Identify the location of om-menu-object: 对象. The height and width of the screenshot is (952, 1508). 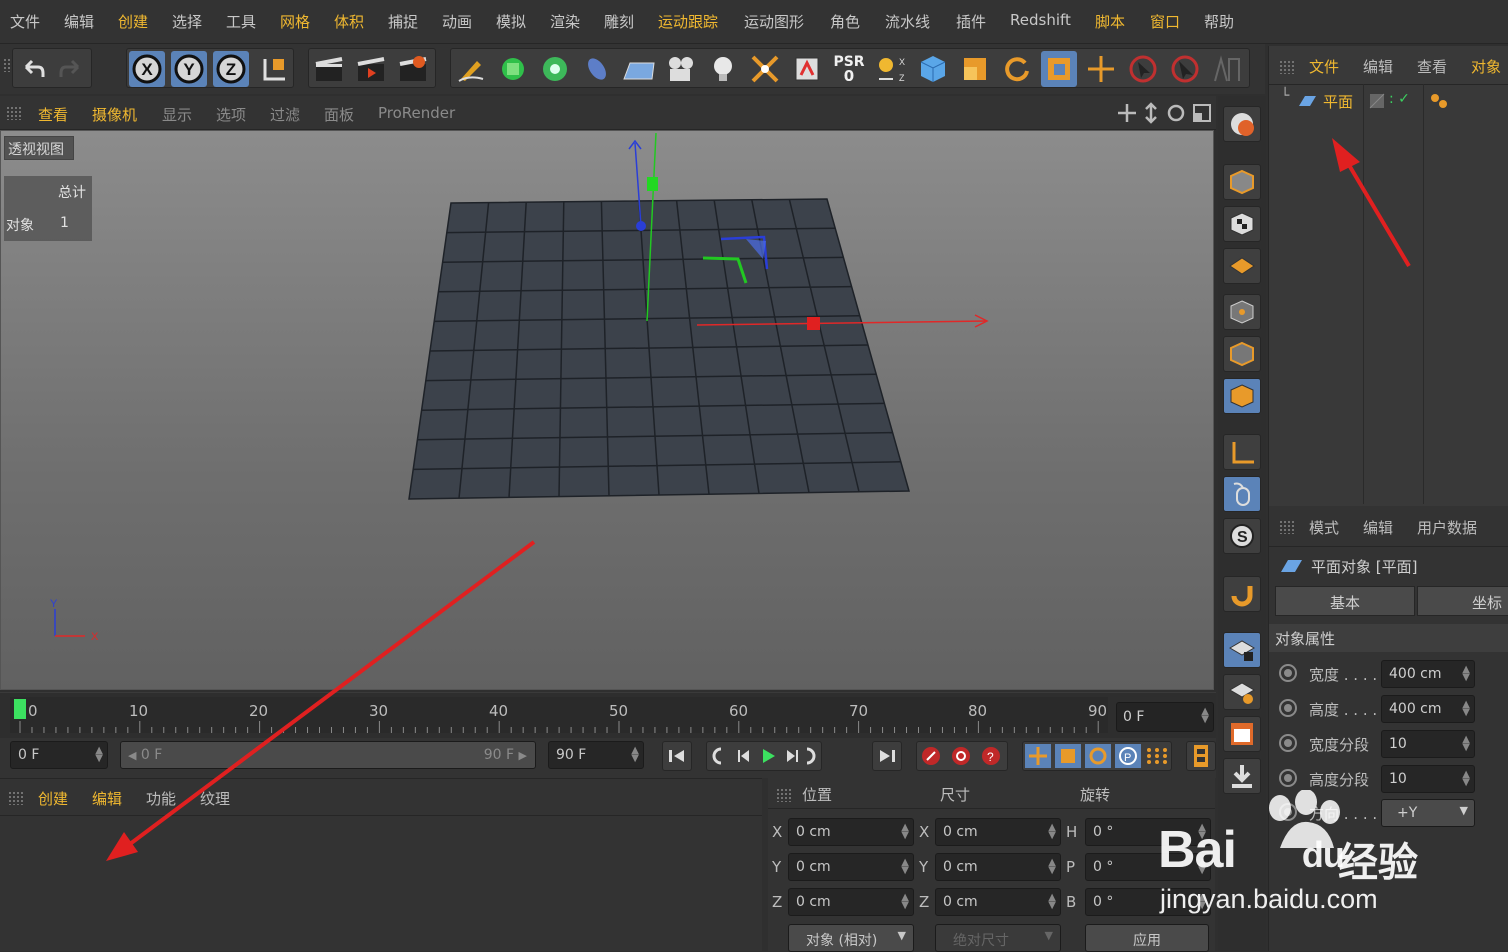
(1486, 66).